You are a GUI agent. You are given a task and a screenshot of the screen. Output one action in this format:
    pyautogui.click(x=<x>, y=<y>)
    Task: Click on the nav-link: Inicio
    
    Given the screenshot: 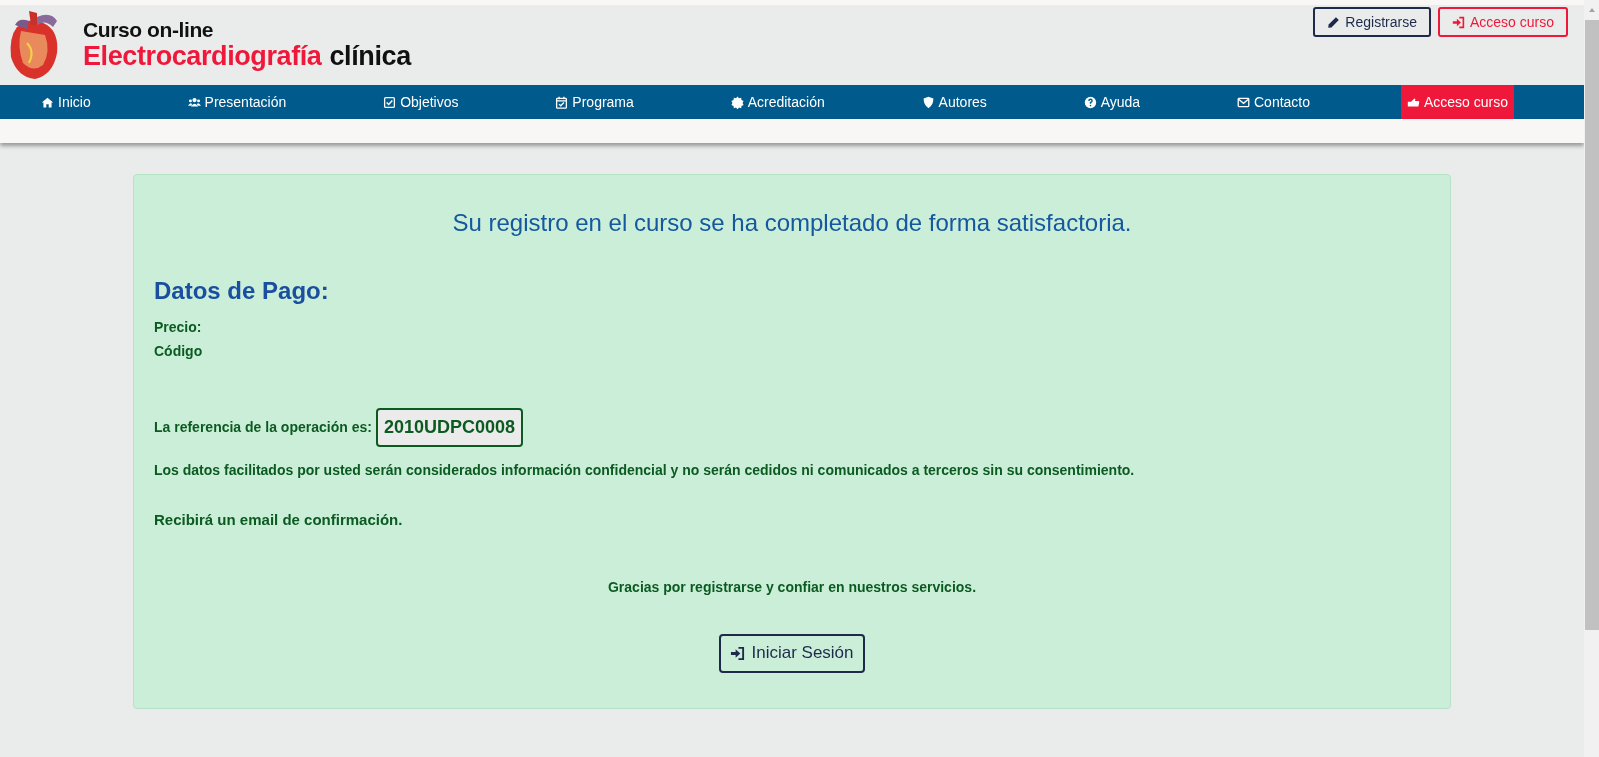 What is the action you would take?
    pyautogui.click(x=66, y=102)
    